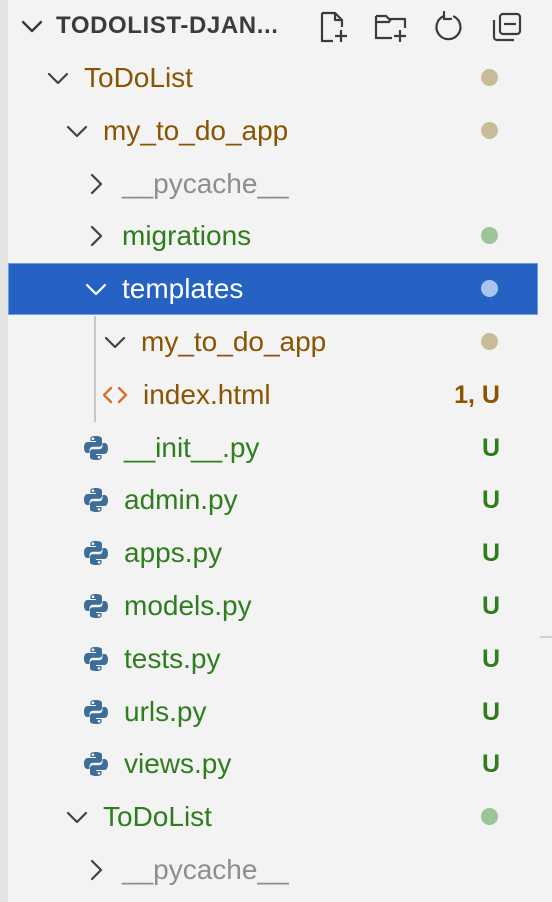 Image resolution: width=552 pixels, height=902 pixels. I want to click on refresh-button, so click(449, 27).